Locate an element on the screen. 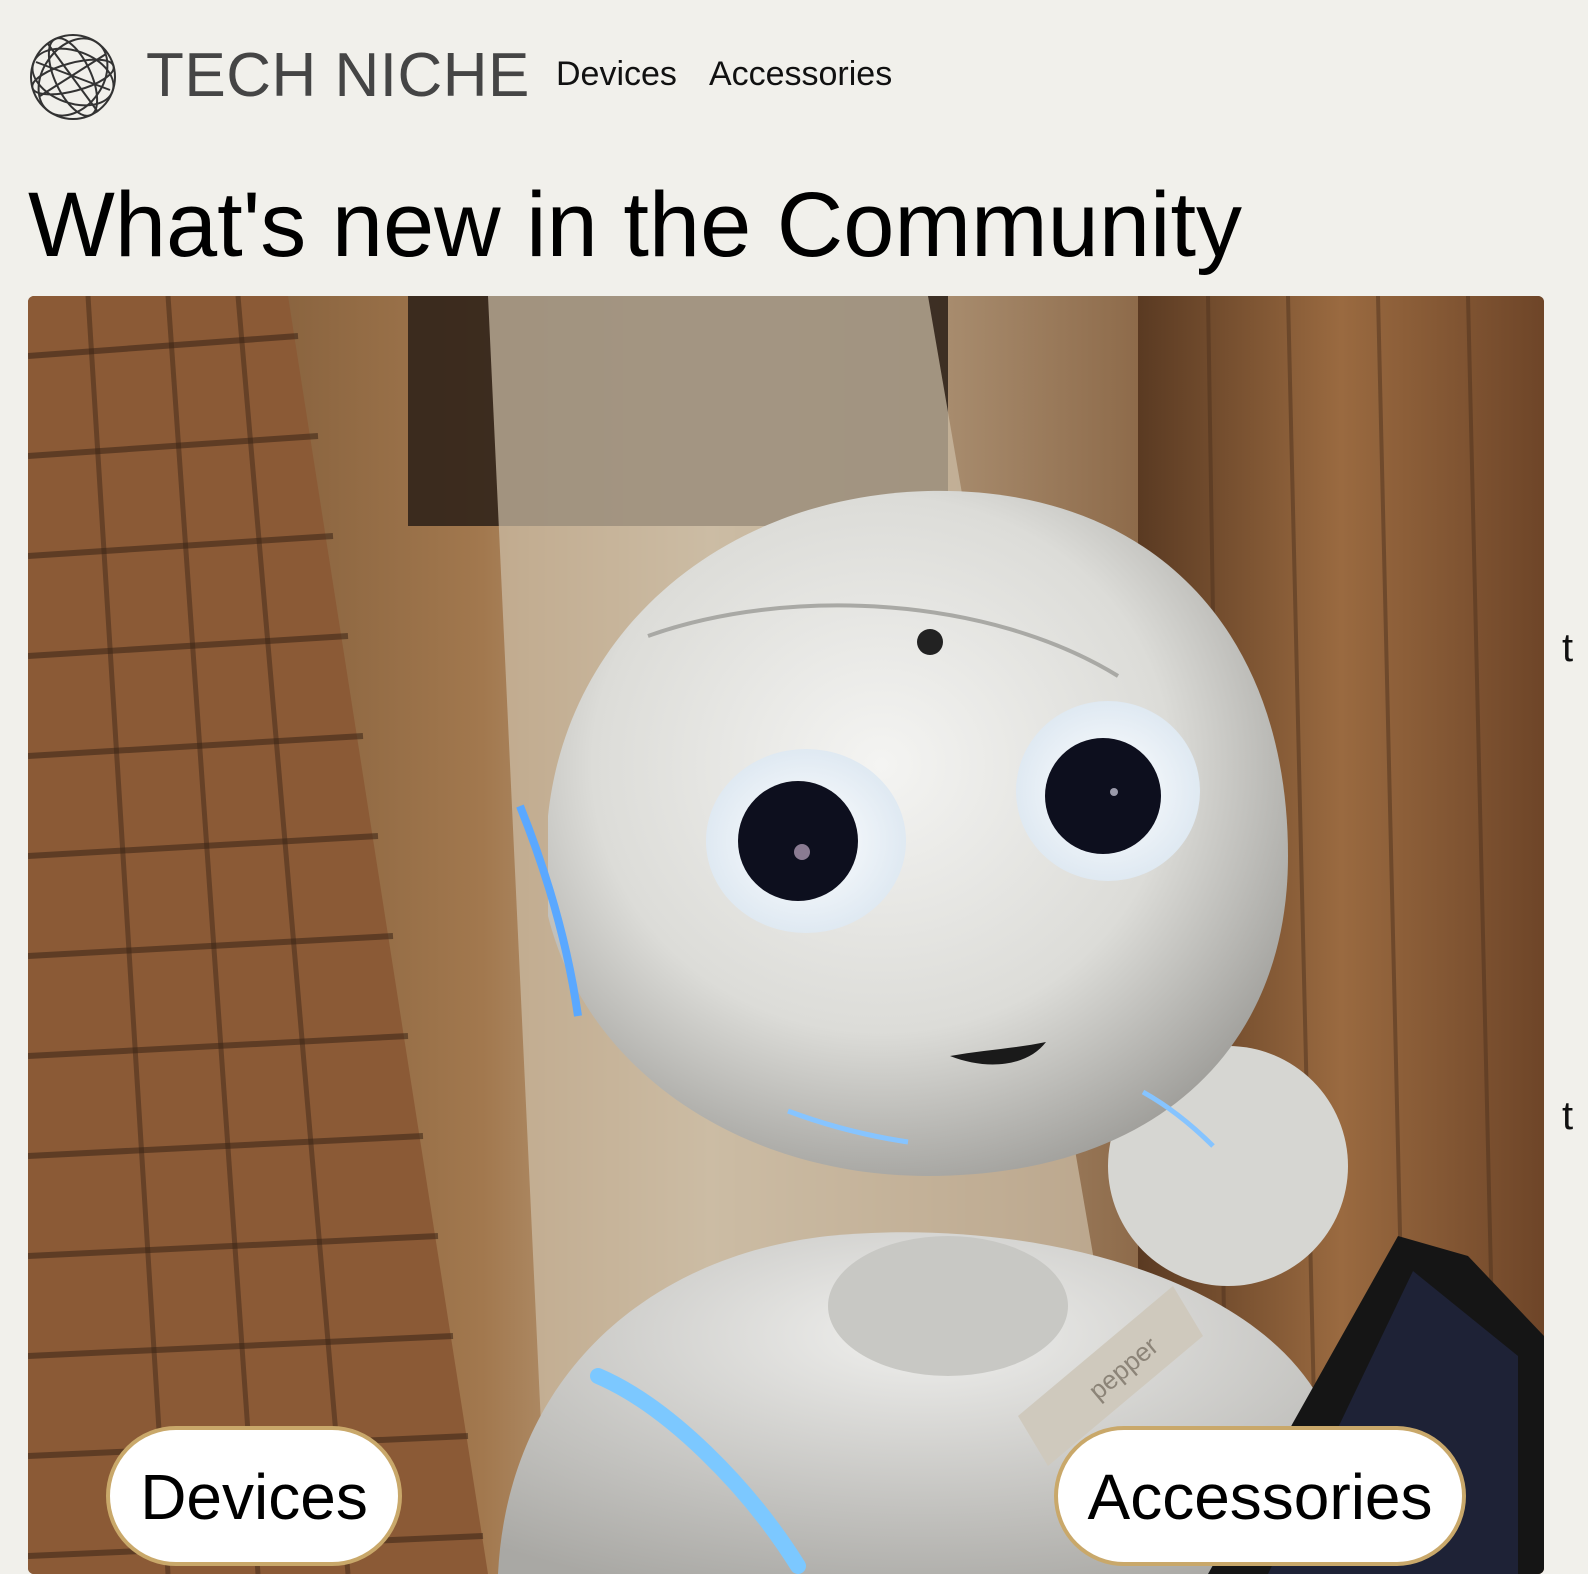 Image resolution: width=1588 pixels, height=1574 pixels. category-devices-button: Devices is located at coordinates (254, 1496).